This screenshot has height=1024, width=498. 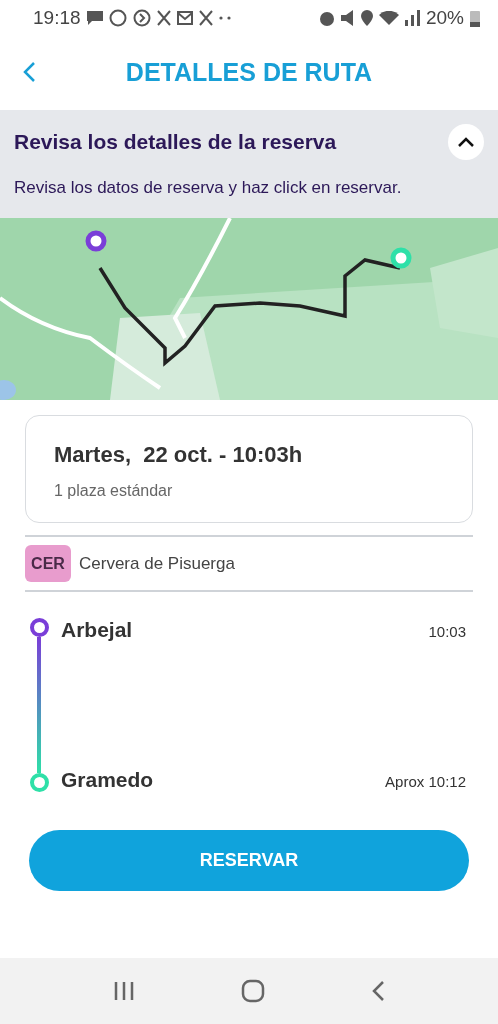 What do you see at coordinates (208, 188) in the screenshot?
I see `notice-text: Revisa los datos de reserva y haz click en reservar.` at bounding box center [208, 188].